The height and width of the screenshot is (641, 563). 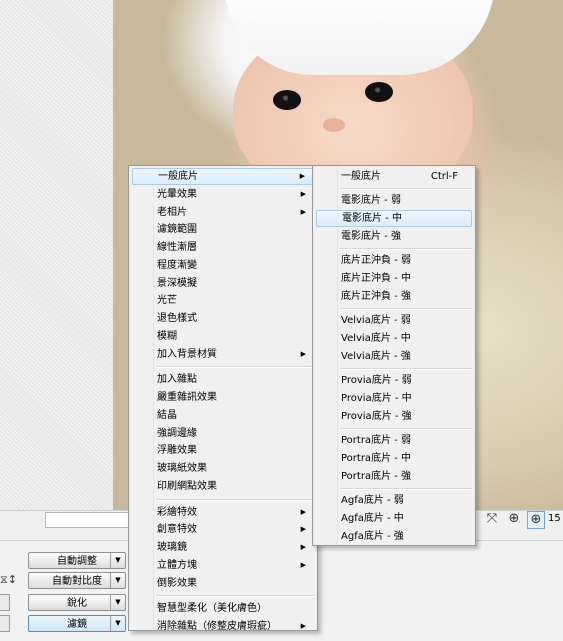 What do you see at coordinates (223, 626) in the screenshot?
I see `menu-item: 消除雜點（修整皮膚瑕疵） ▶` at bounding box center [223, 626].